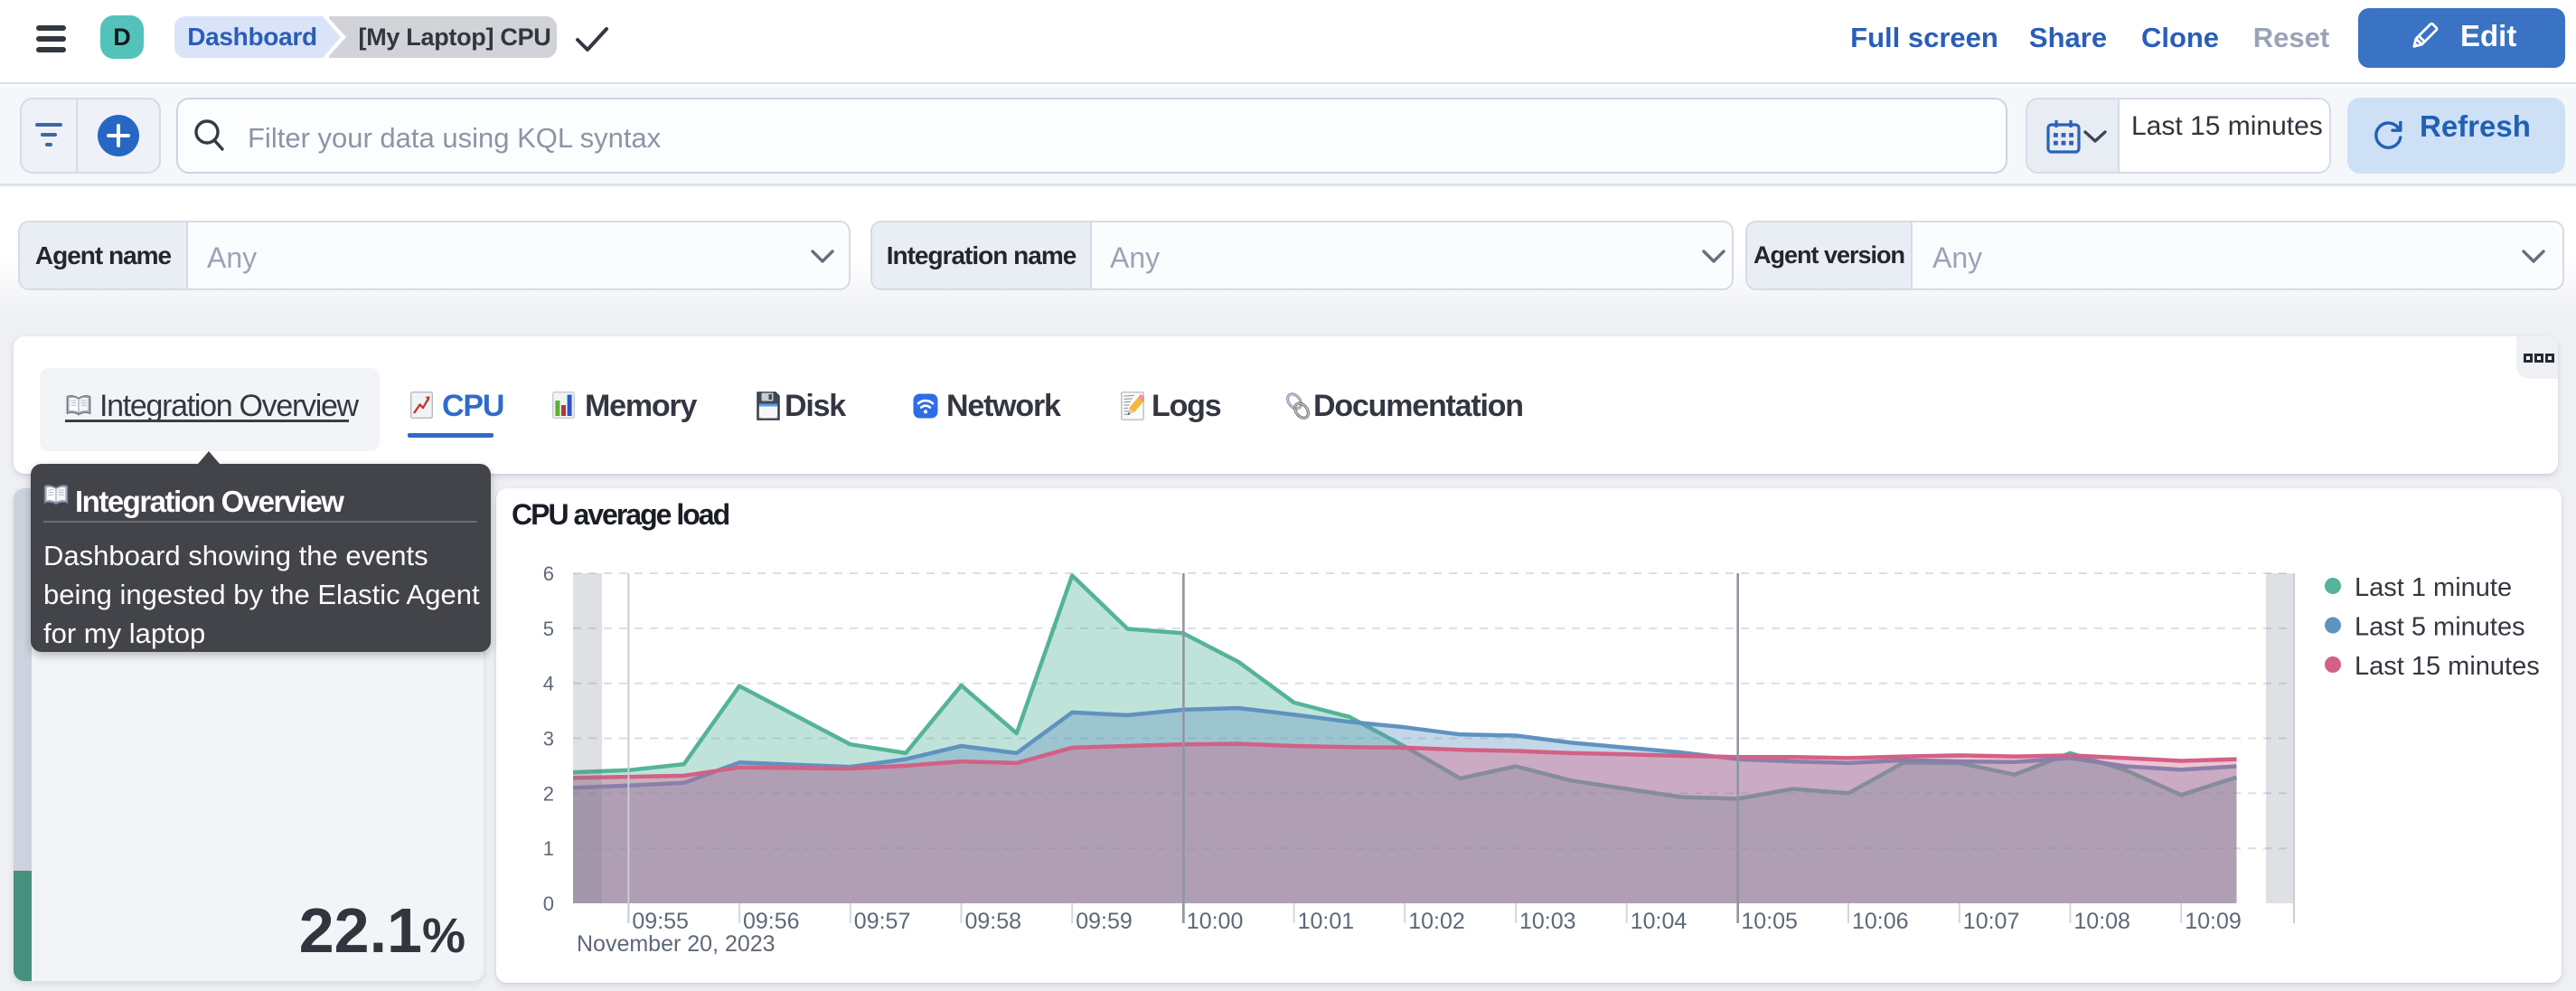  I want to click on svg-text: 09:55, so click(661, 921).